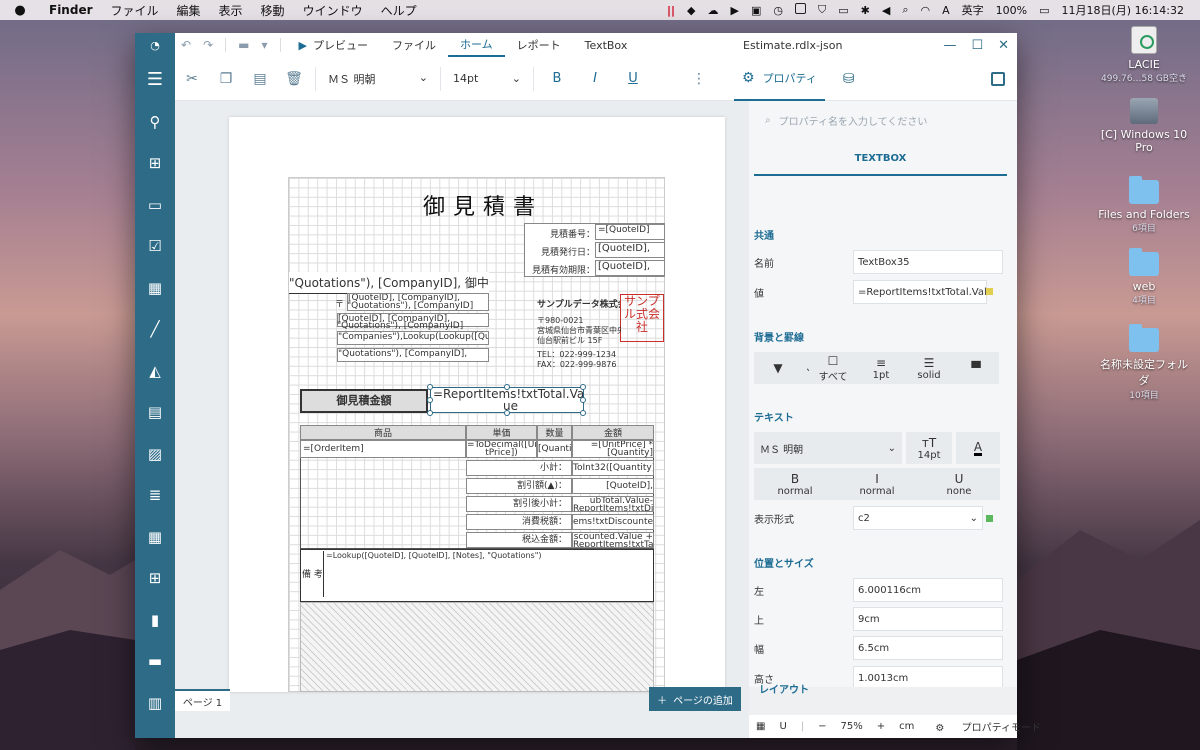 This screenshot has height=750, width=1200. Describe the element at coordinates (333, 45) in the screenshot. I see `preview-button: ▶ プレビュー` at that location.